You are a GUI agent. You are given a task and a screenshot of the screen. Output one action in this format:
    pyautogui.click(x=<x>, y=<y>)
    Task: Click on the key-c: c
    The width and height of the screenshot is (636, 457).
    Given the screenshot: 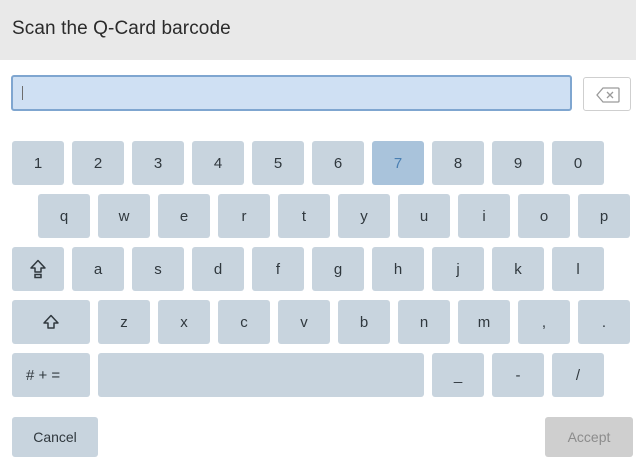 What is the action you would take?
    pyautogui.click(x=244, y=322)
    